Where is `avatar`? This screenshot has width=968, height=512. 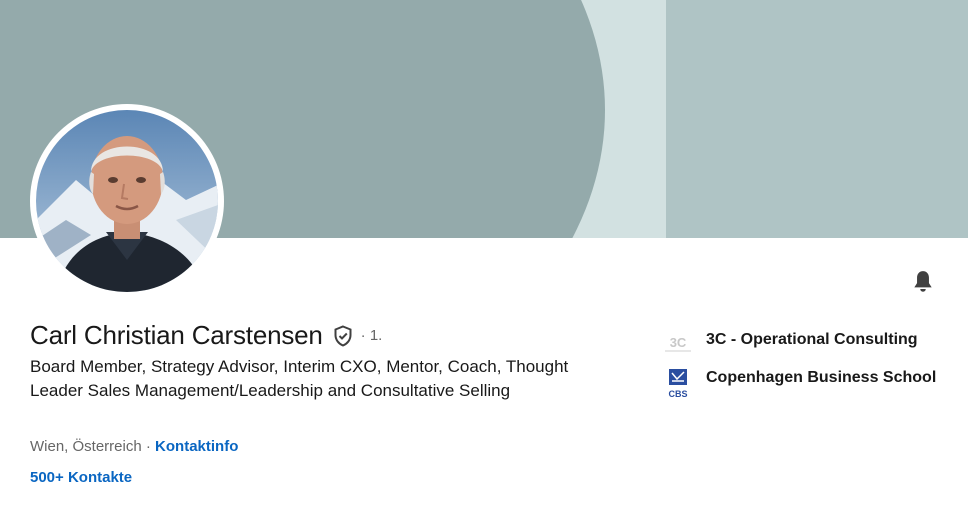
avatar is located at coordinates (127, 201).